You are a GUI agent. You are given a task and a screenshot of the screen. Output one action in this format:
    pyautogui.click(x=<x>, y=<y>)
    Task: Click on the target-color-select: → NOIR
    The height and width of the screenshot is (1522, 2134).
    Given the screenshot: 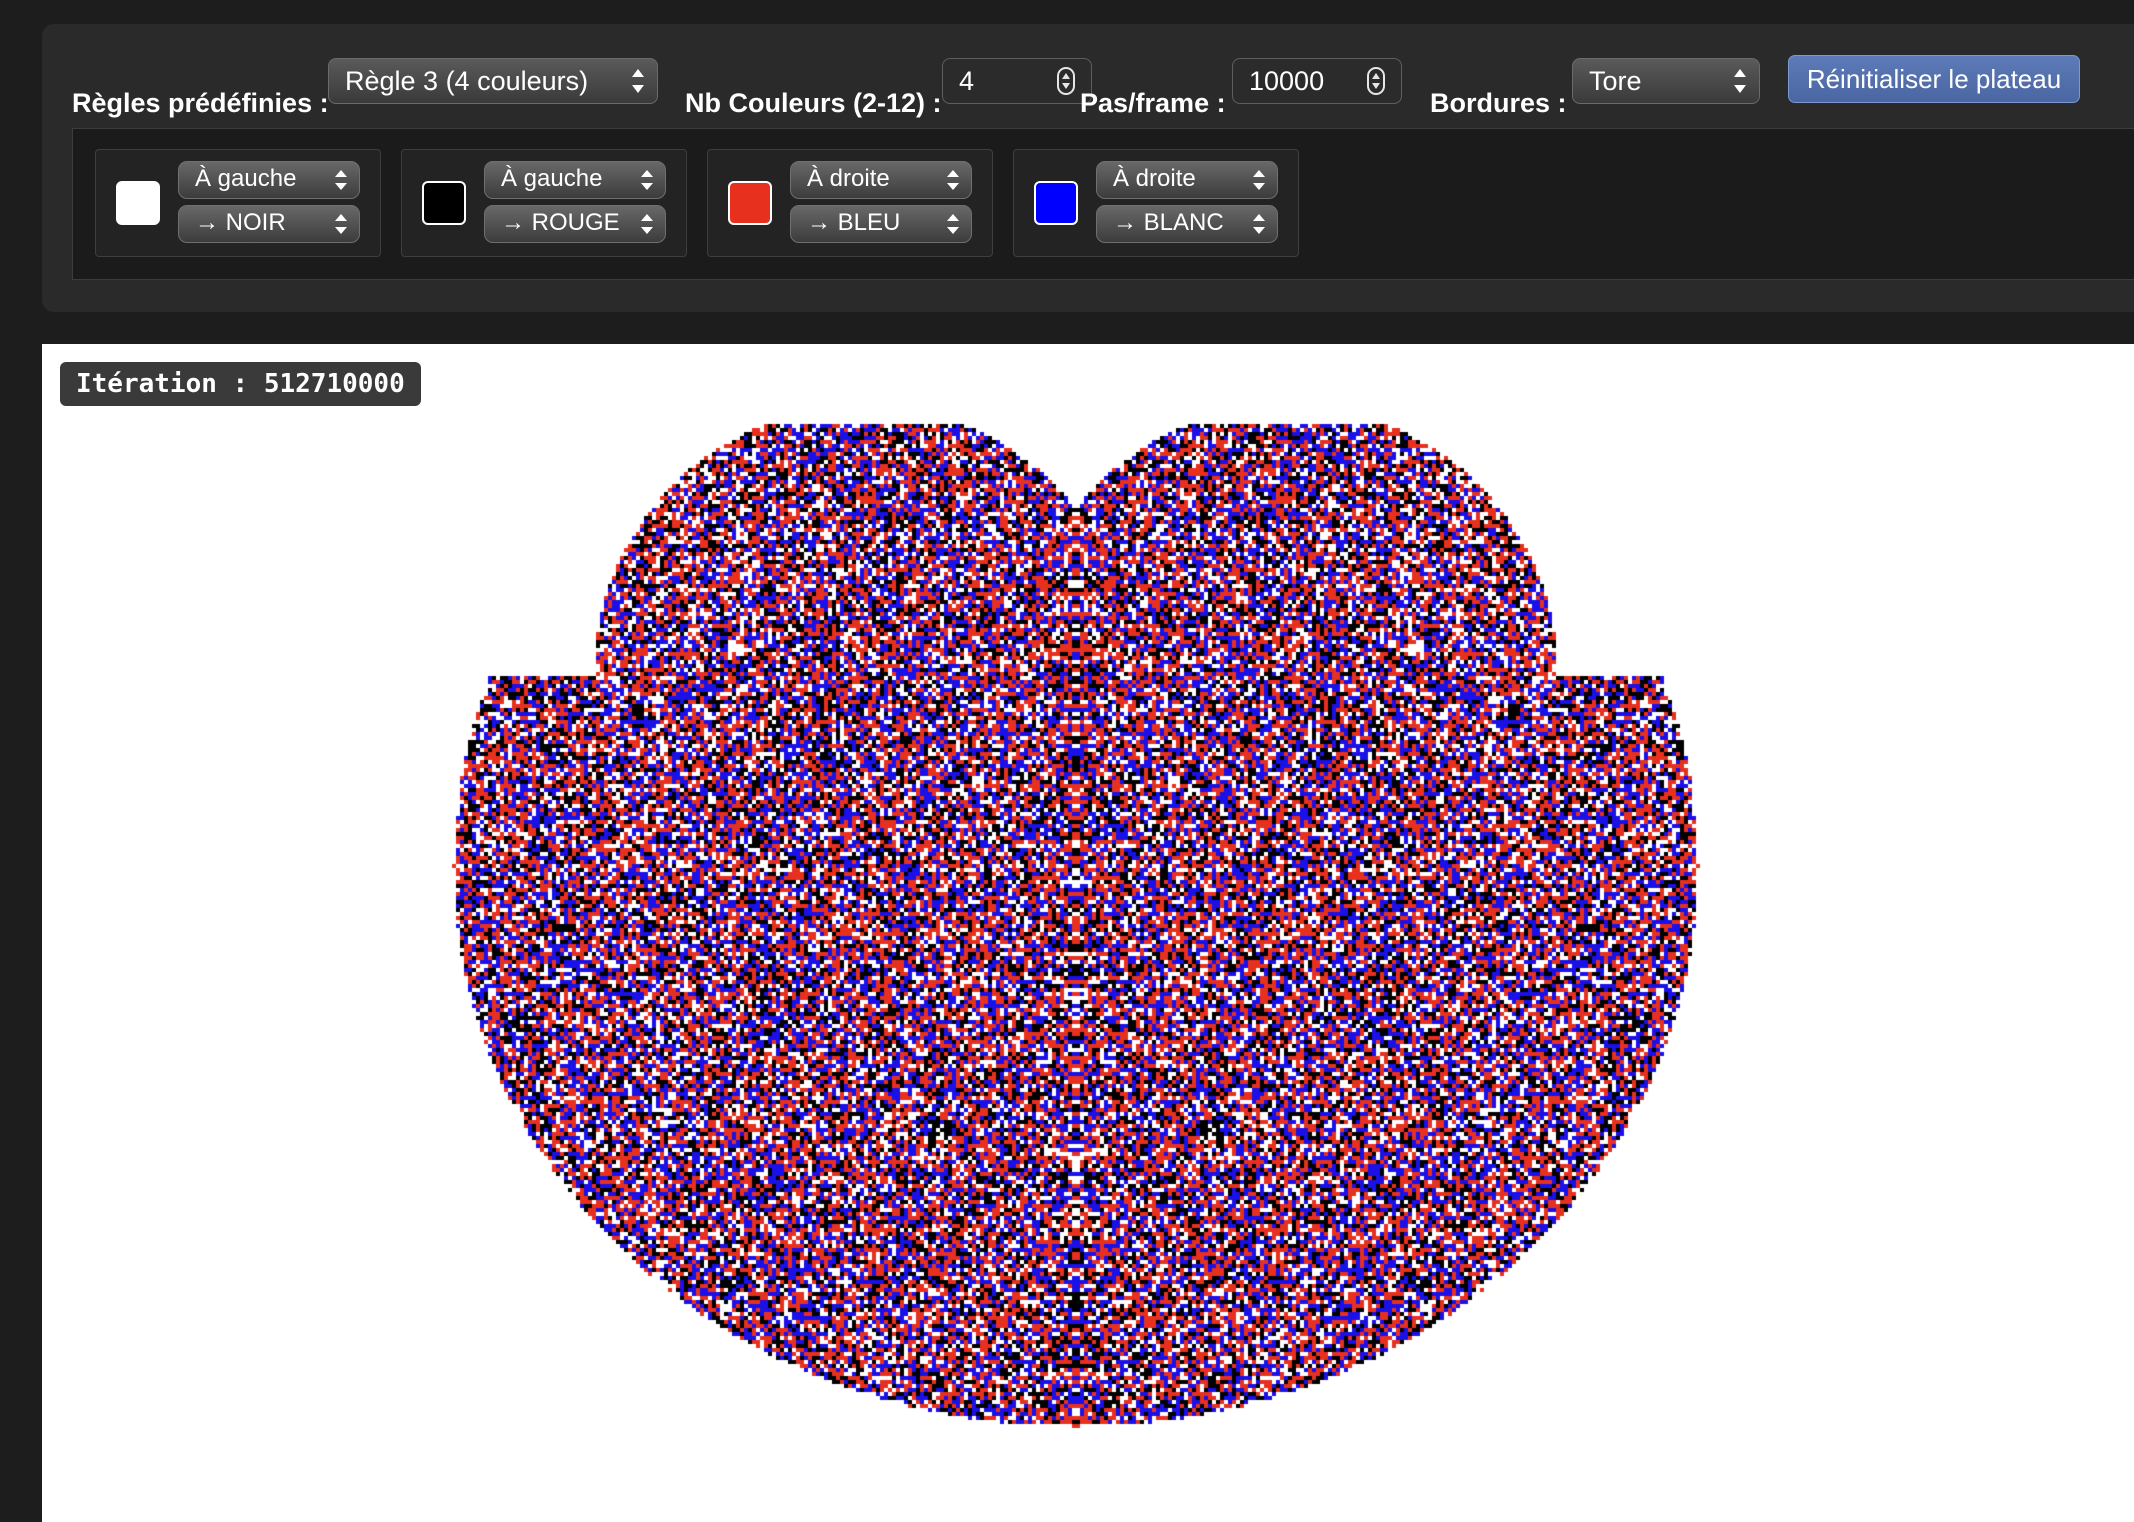 What is the action you would take?
    pyautogui.click(x=269, y=224)
    